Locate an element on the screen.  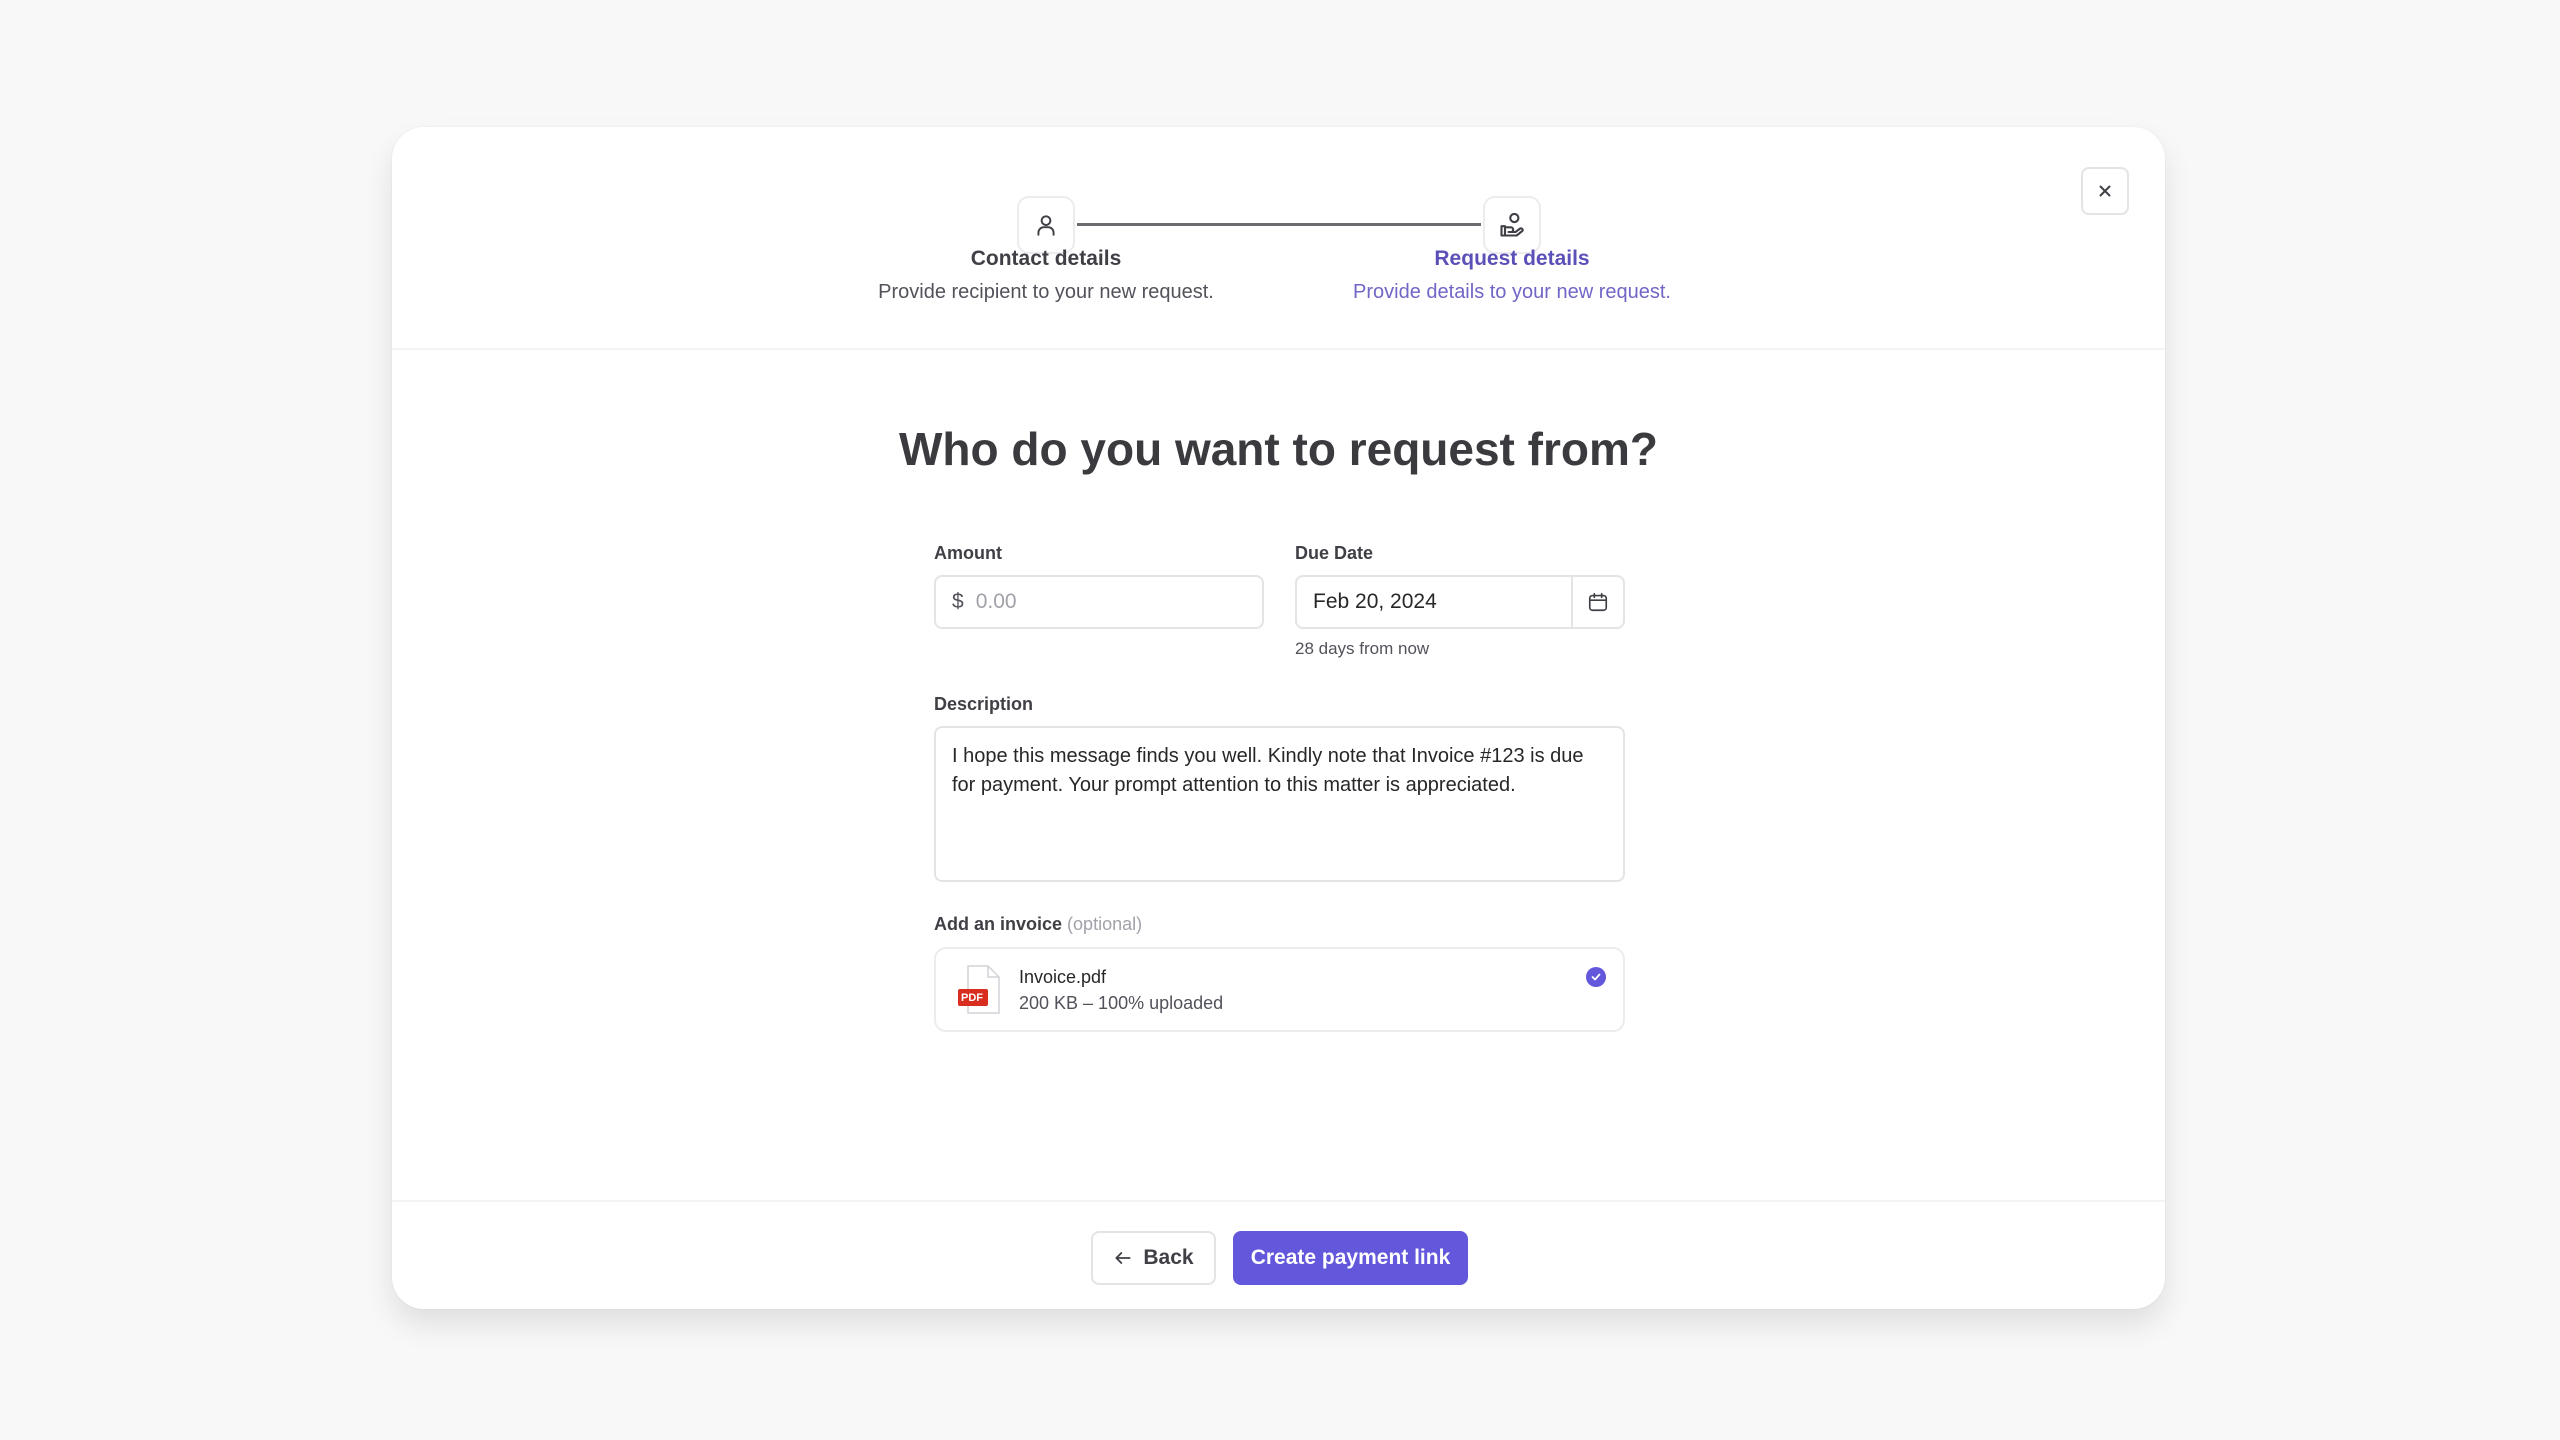
pdf-file-icon: PDF is located at coordinates (980, 990).